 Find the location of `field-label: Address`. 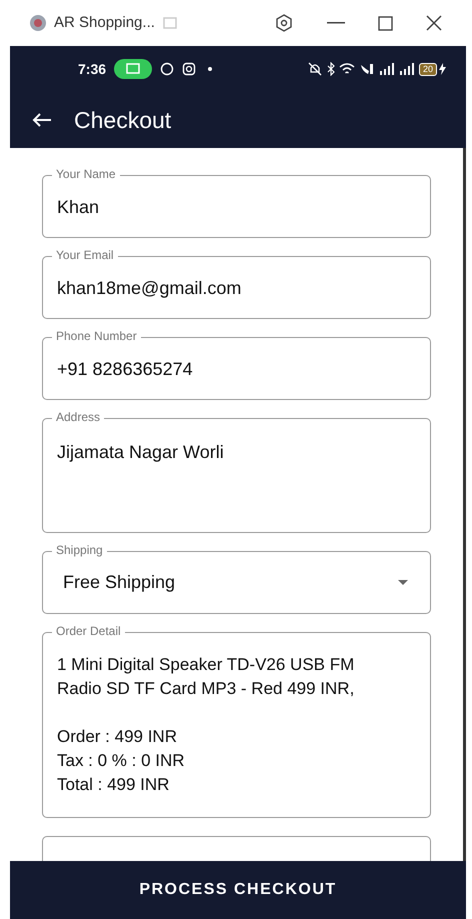

field-label: Address is located at coordinates (78, 417).